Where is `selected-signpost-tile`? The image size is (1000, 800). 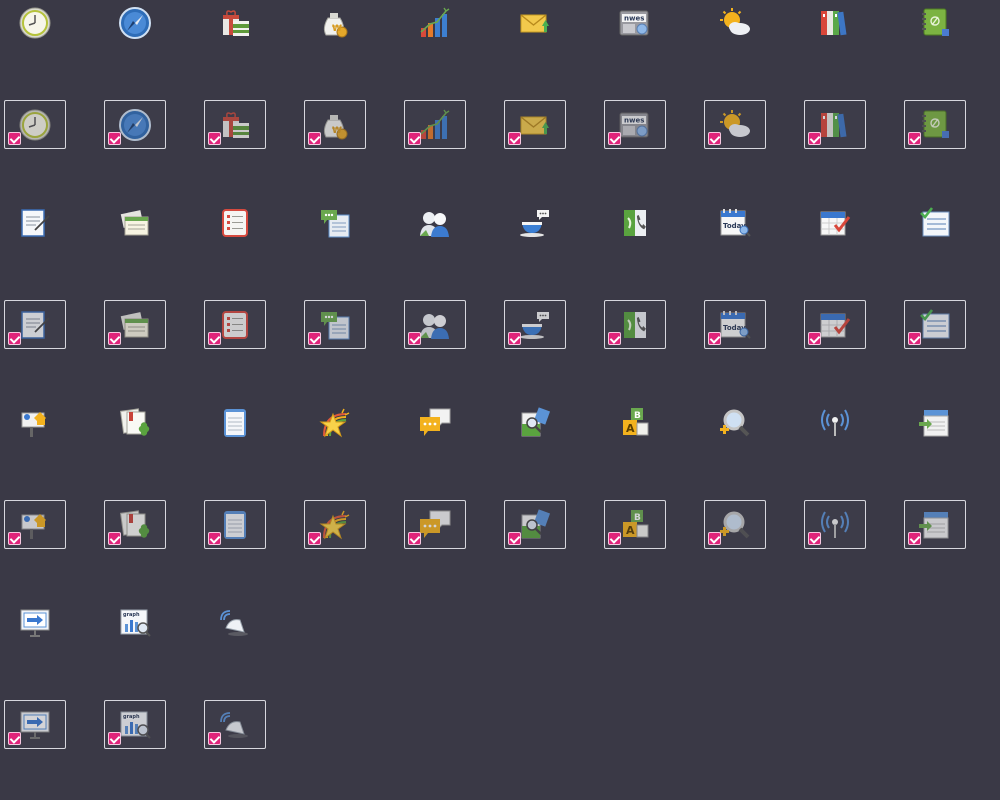
selected-signpost-tile is located at coordinates (35, 524).